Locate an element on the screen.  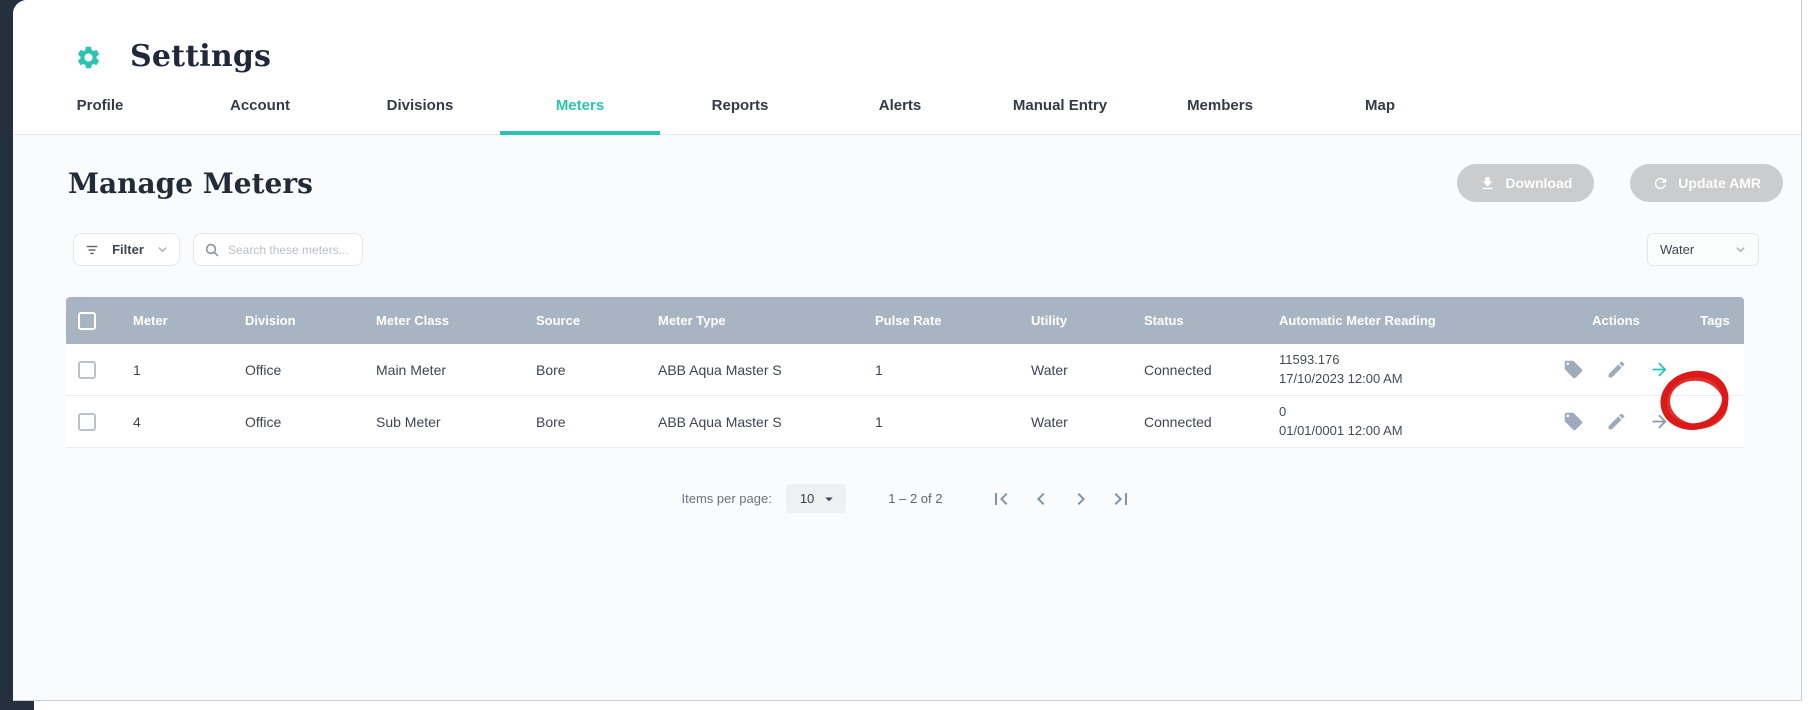
section-title: Manage Meters is located at coordinates (190, 183).